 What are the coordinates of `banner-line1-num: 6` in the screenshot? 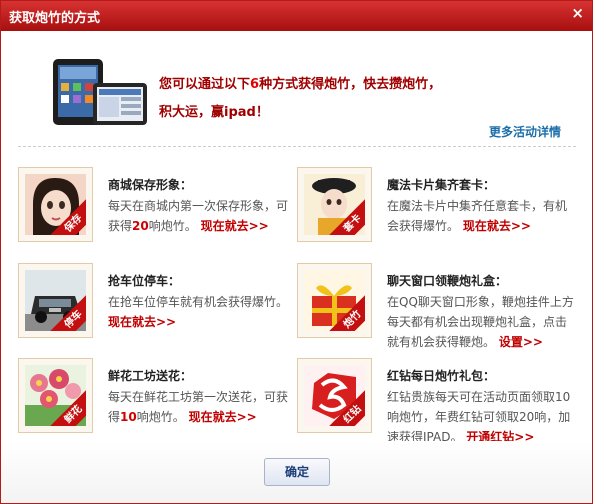 It's located at (255, 84).